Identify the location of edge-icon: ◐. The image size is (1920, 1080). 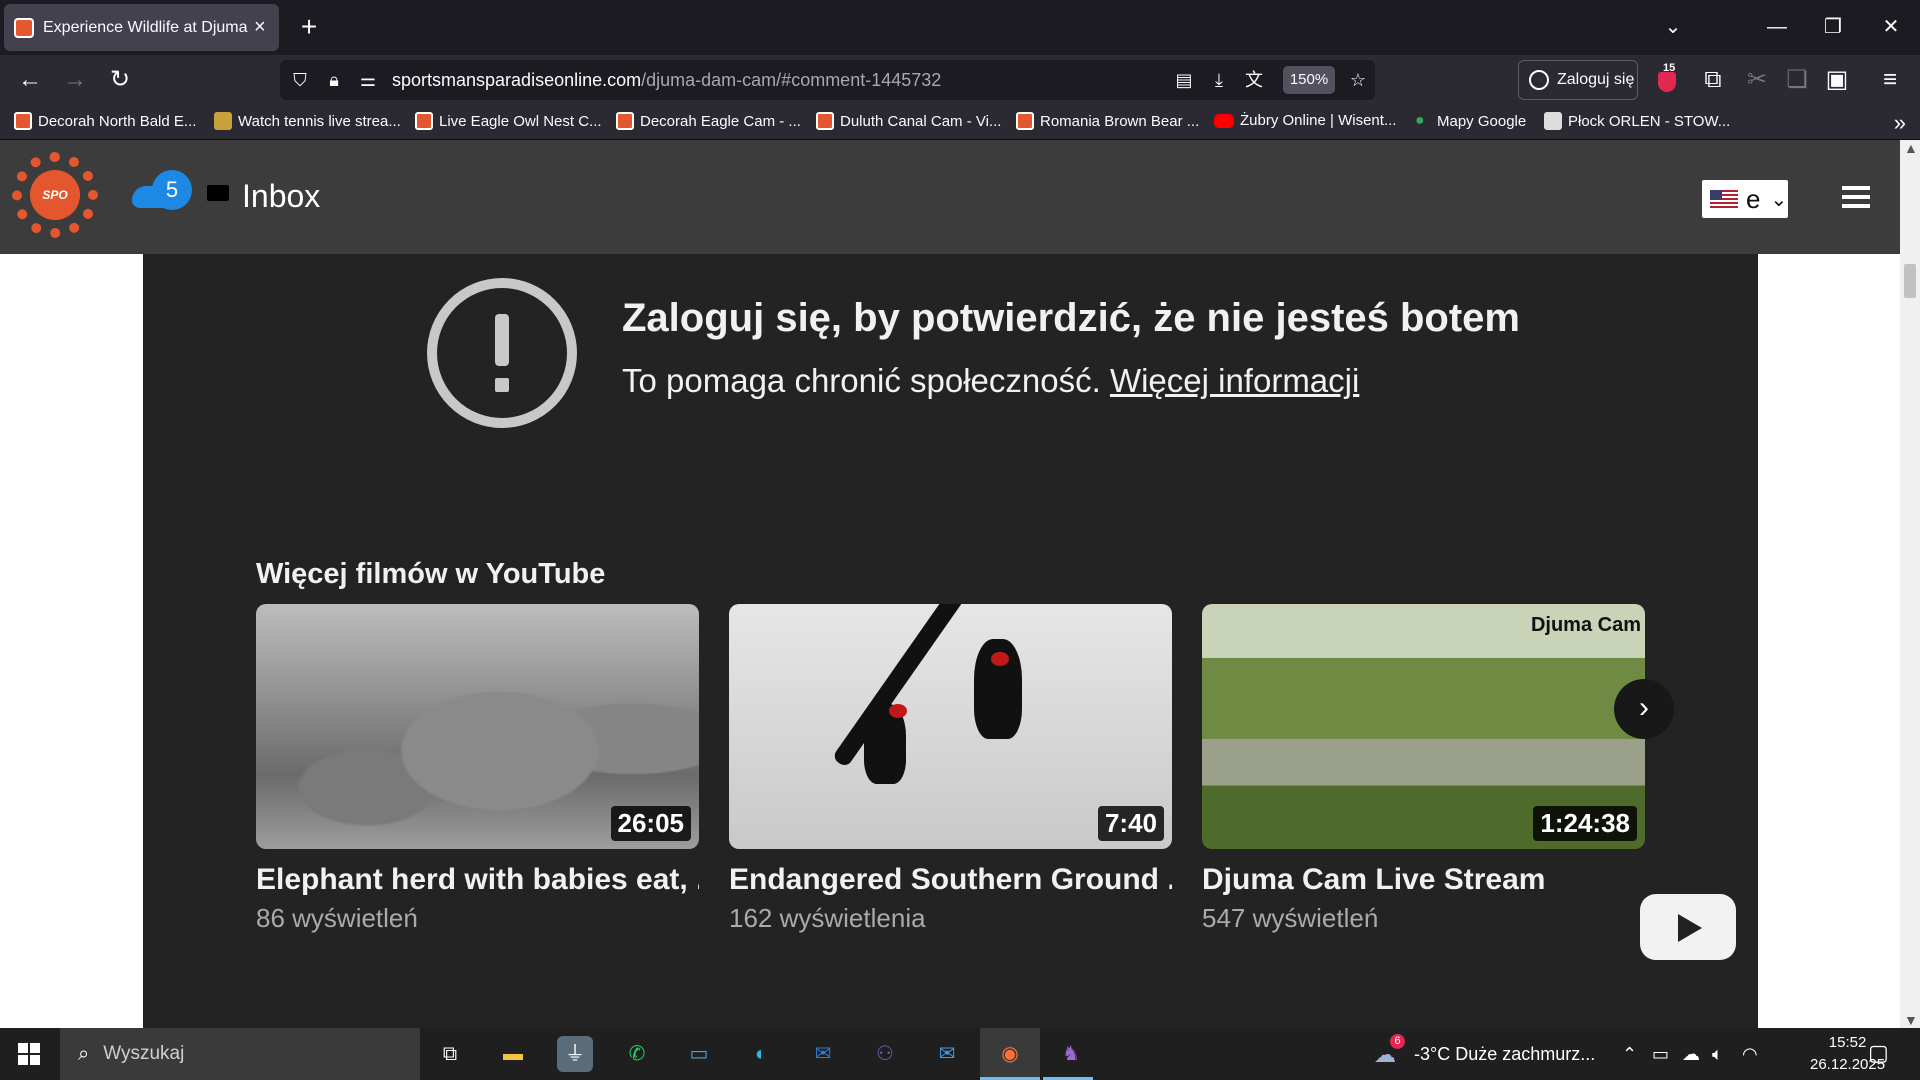
(761, 1054).